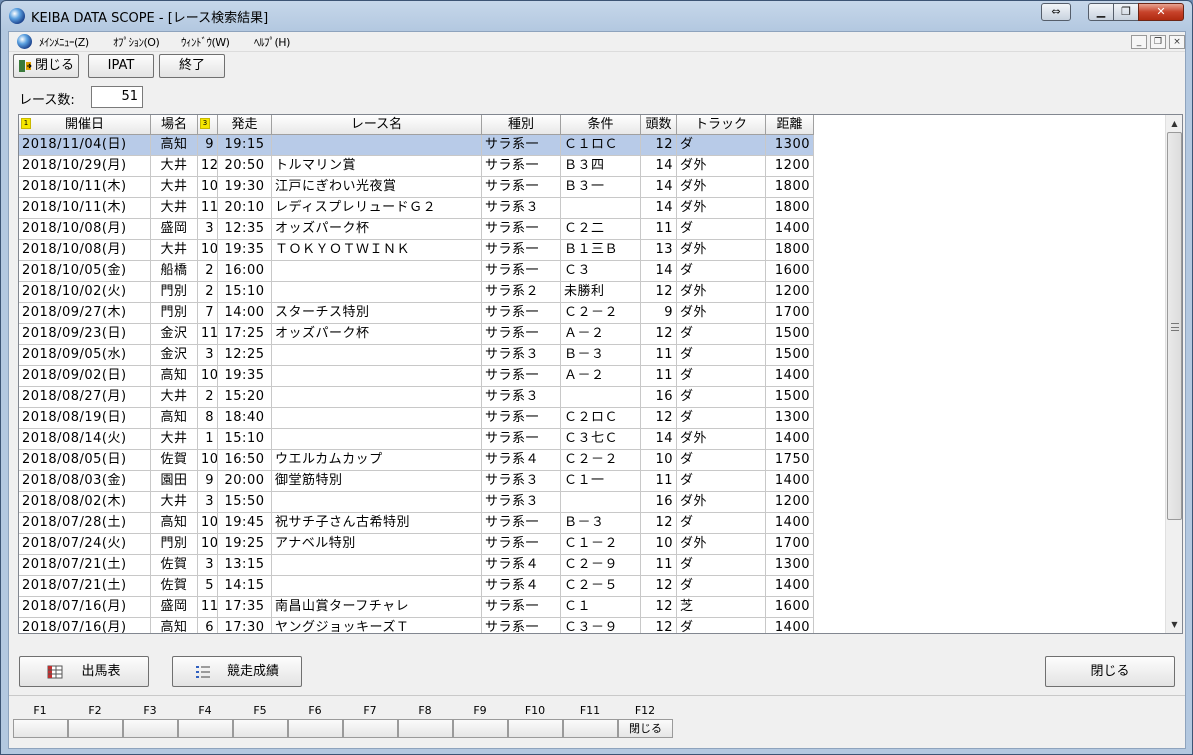 The height and width of the screenshot is (755, 1193). Describe the element at coordinates (85, 125) in the screenshot. I see `column-header-date: 開催日 1` at that location.